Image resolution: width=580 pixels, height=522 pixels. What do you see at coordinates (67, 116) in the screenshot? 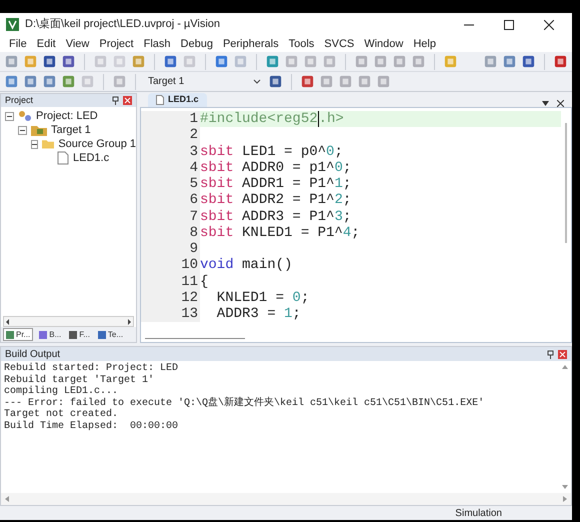
I see `tree-item: Project: LED` at bounding box center [67, 116].